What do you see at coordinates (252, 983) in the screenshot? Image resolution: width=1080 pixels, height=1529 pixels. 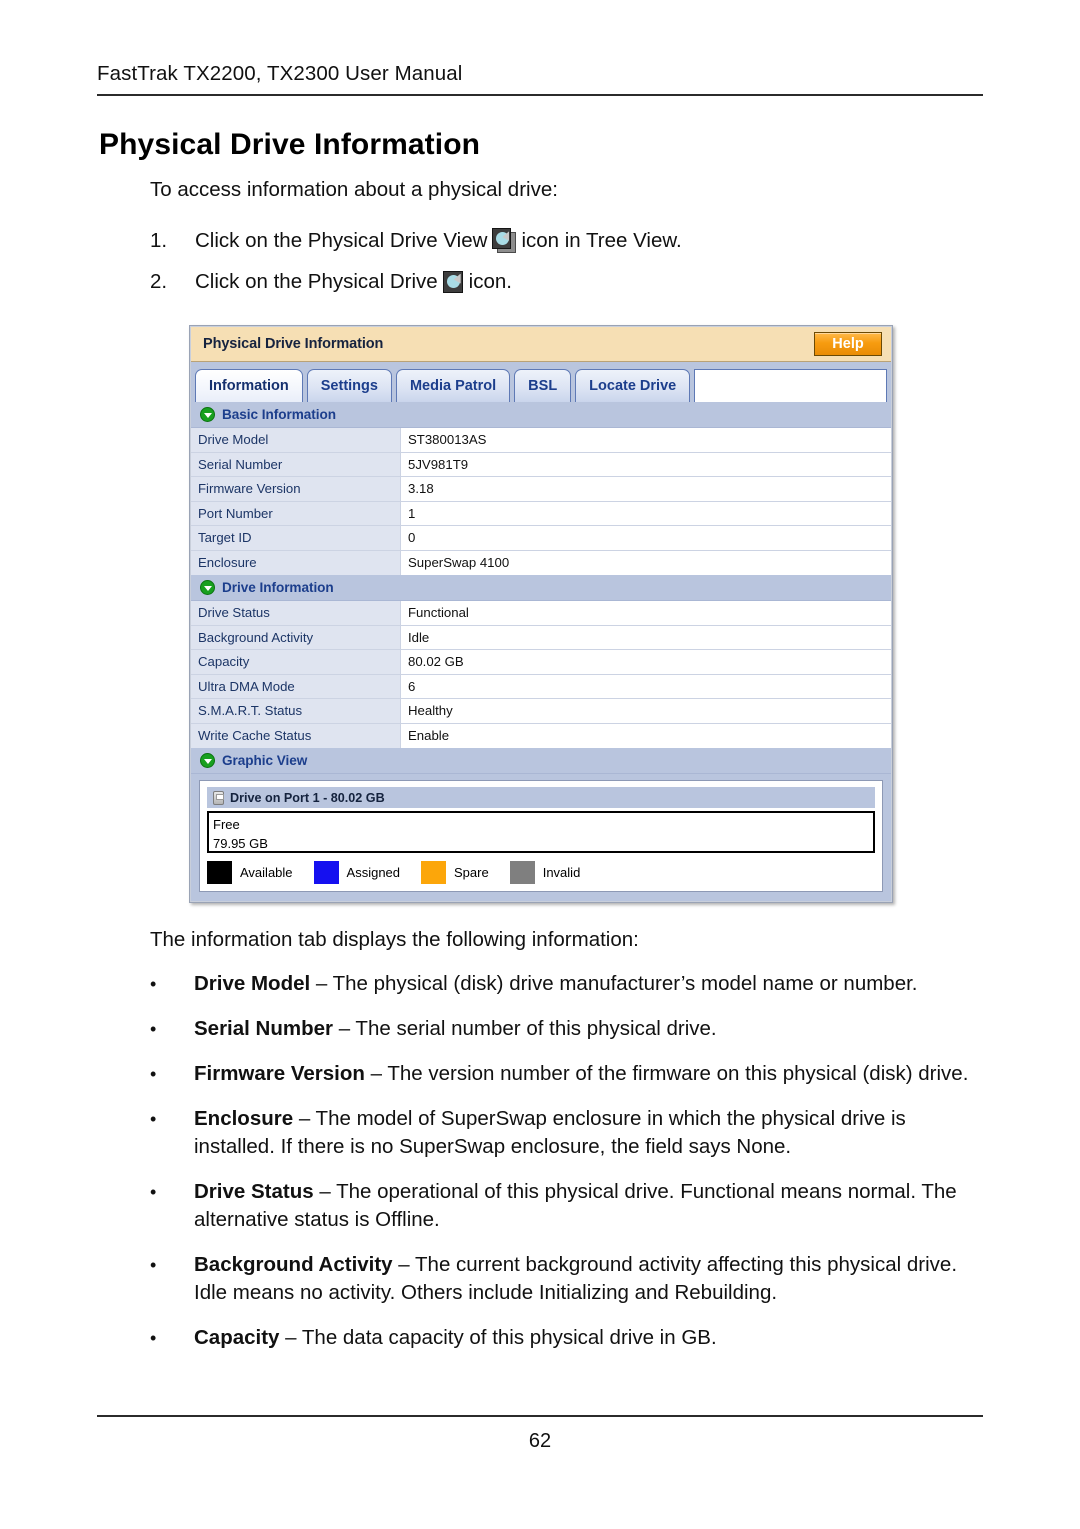 I see `bullet-term: Drive Model` at bounding box center [252, 983].